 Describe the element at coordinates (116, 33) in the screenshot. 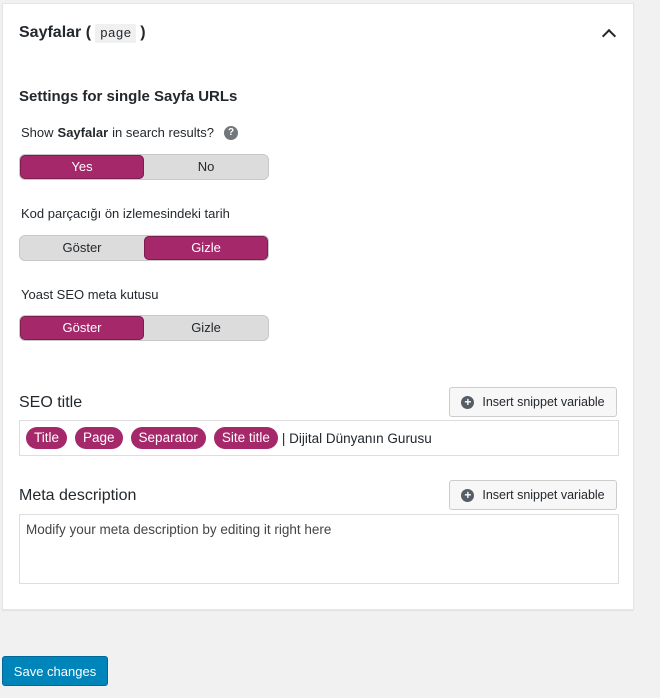

I see `post-type-code: page` at that location.